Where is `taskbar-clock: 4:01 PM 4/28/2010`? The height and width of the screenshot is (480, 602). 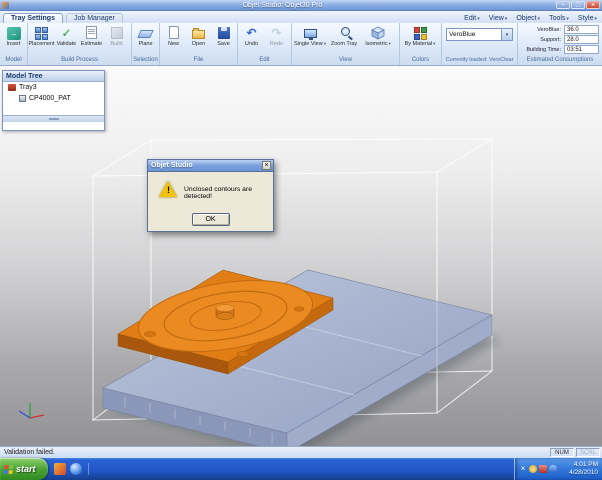
taskbar-clock: 4:01 PM 4/28/2010 is located at coordinates (585, 469).